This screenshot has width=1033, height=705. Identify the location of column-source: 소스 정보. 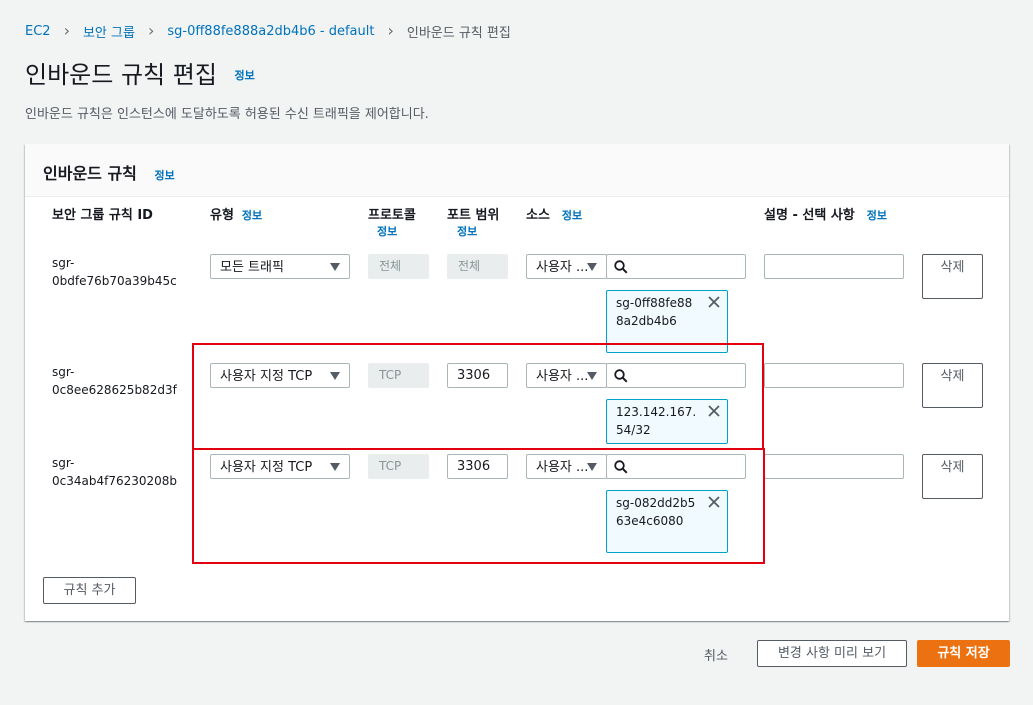
(554, 213).